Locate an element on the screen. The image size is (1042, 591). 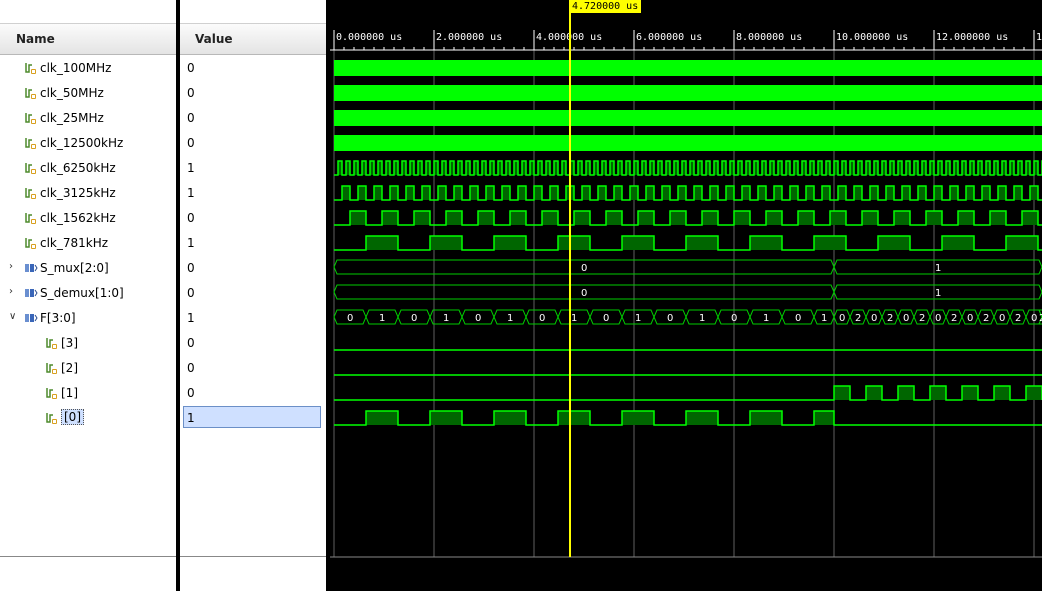
value-column-header: Value is located at coordinates (253, 39).